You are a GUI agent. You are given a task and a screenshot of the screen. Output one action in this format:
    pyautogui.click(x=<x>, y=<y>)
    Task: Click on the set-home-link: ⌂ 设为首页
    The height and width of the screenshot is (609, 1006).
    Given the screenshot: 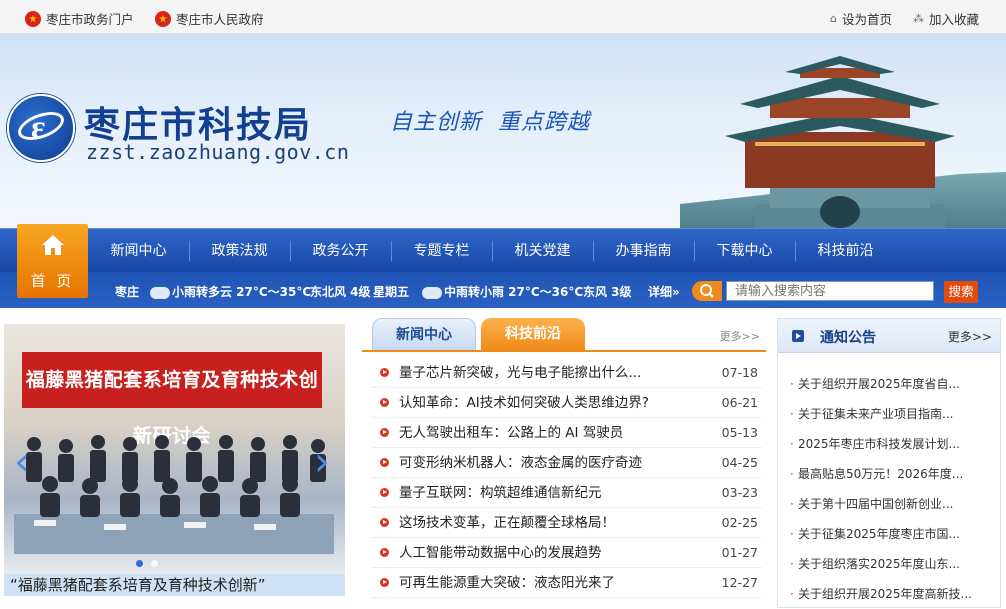 What is the action you would take?
    pyautogui.click(x=861, y=18)
    